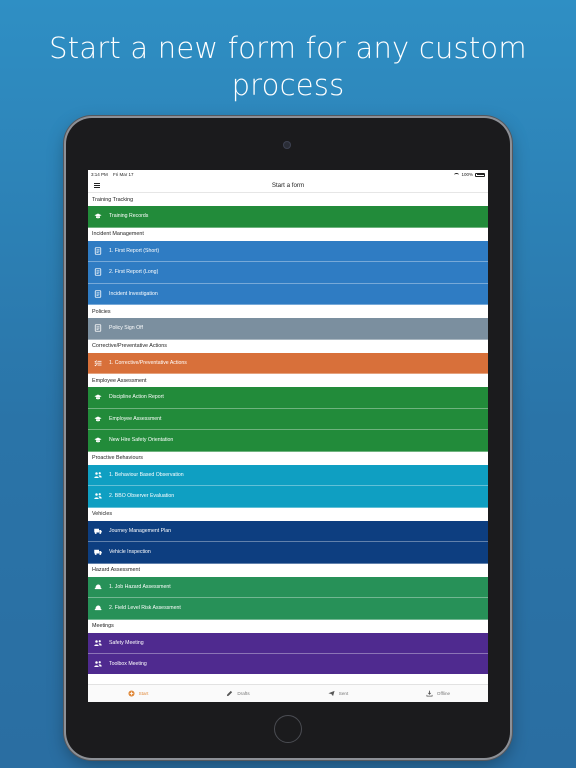  What do you see at coordinates (288, 363) in the screenshot?
I see `form-item-1-corrective-preventative-actions: 1. Corrective/Preventative Actions` at bounding box center [288, 363].